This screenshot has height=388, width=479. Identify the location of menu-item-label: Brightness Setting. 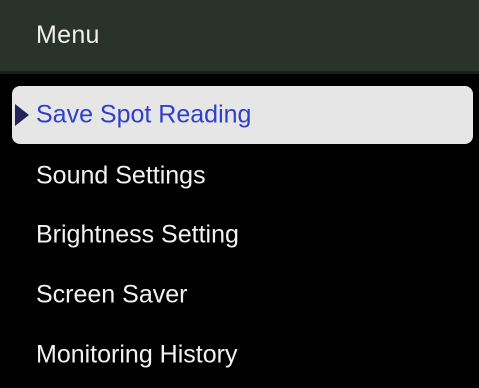
(137, 234).